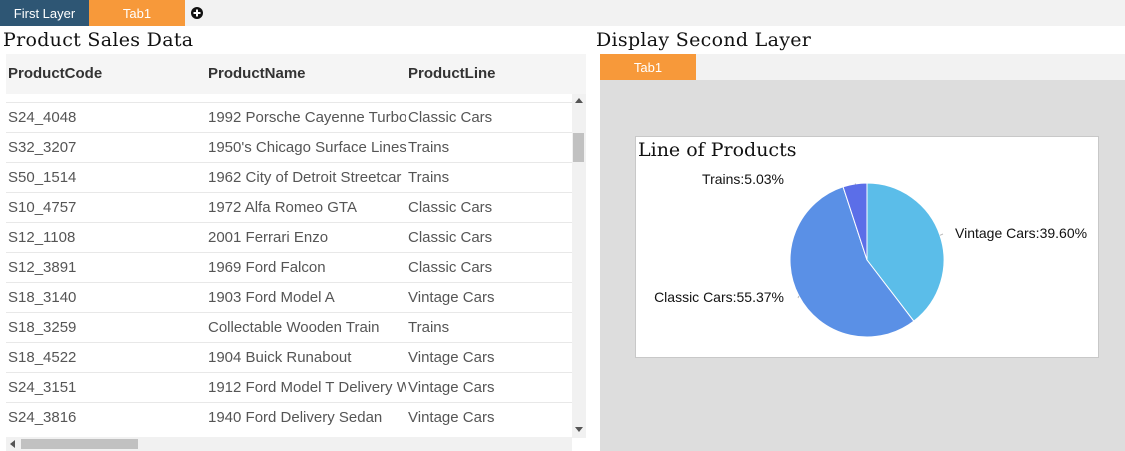 Image resolution: width=1125 pixels, height=451 pixels. I want to click on table-cell: S18_3259, so click(42, 327).